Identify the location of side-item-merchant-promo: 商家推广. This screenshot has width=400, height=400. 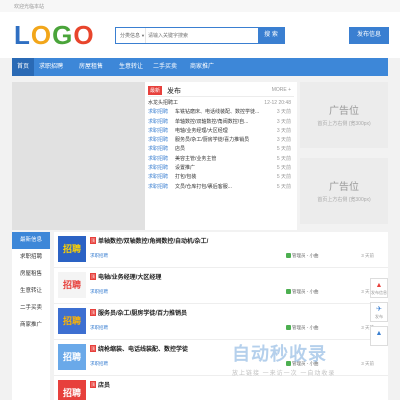
(31, 325).